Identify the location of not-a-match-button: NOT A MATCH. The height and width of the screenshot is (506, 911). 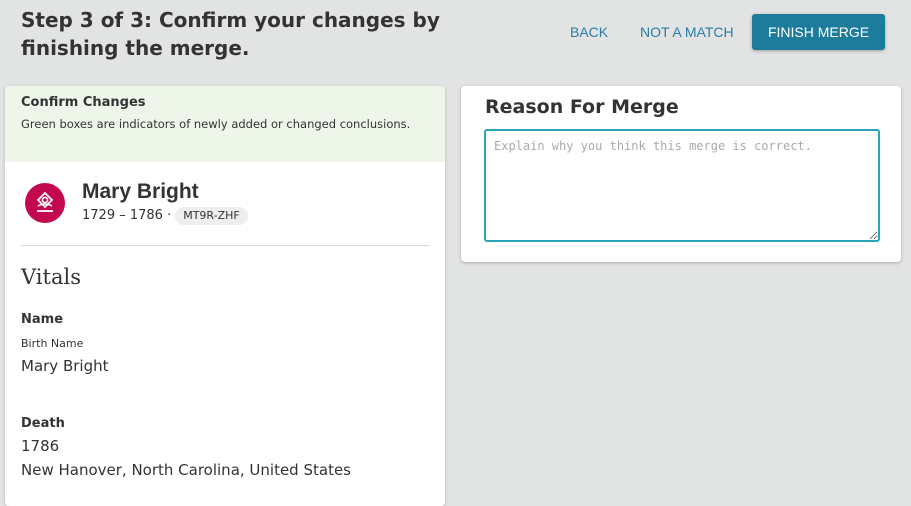
(687, 32).